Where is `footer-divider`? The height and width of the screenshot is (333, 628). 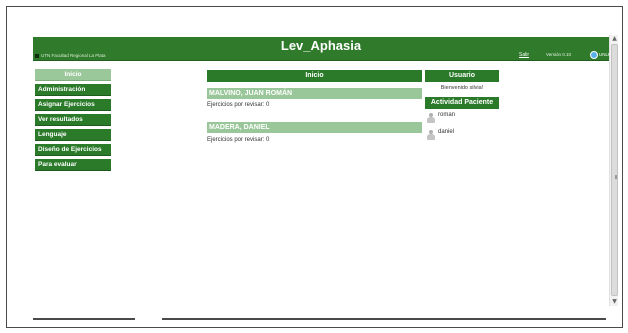
footer-divider is located at coordinates (319, 319).